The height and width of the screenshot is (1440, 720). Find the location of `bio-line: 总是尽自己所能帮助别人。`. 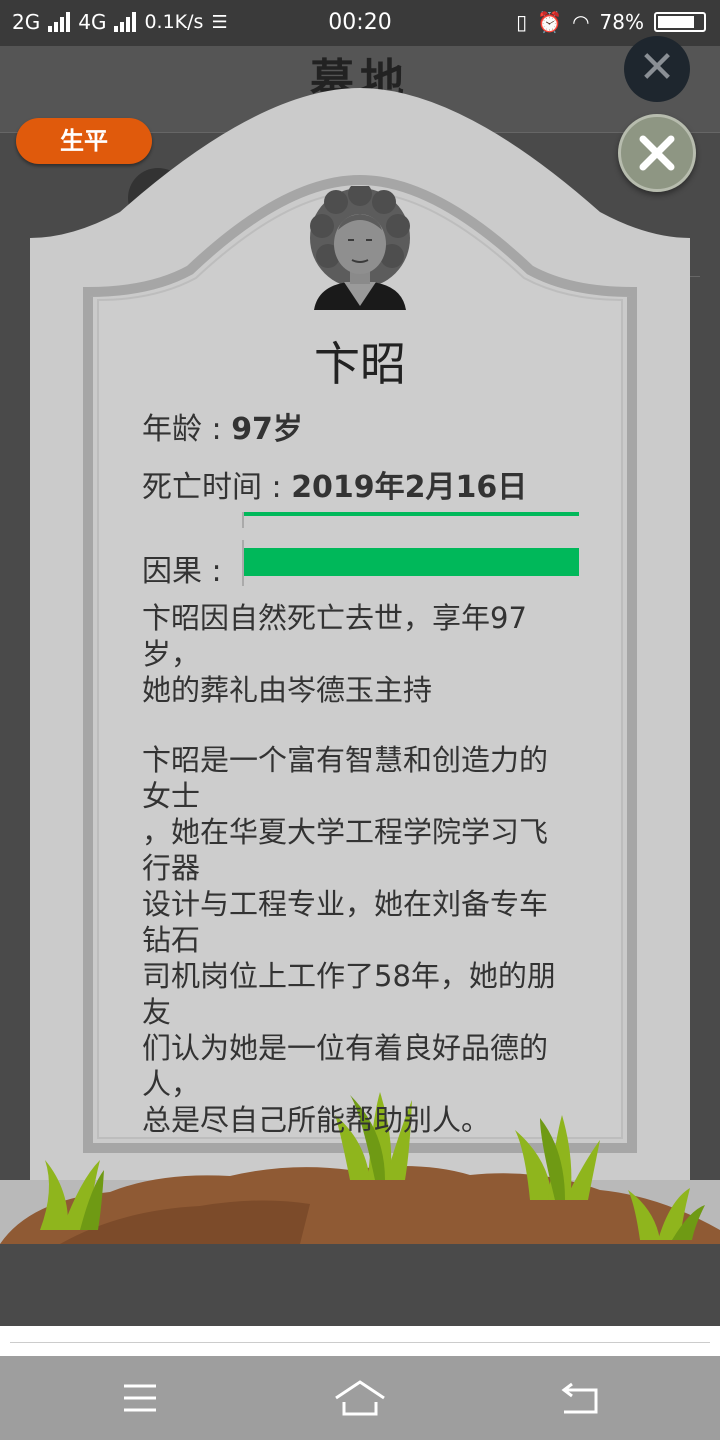

bio-line: 总是尽自己所能帮助别人。 is located at coordinates (316, 1120).